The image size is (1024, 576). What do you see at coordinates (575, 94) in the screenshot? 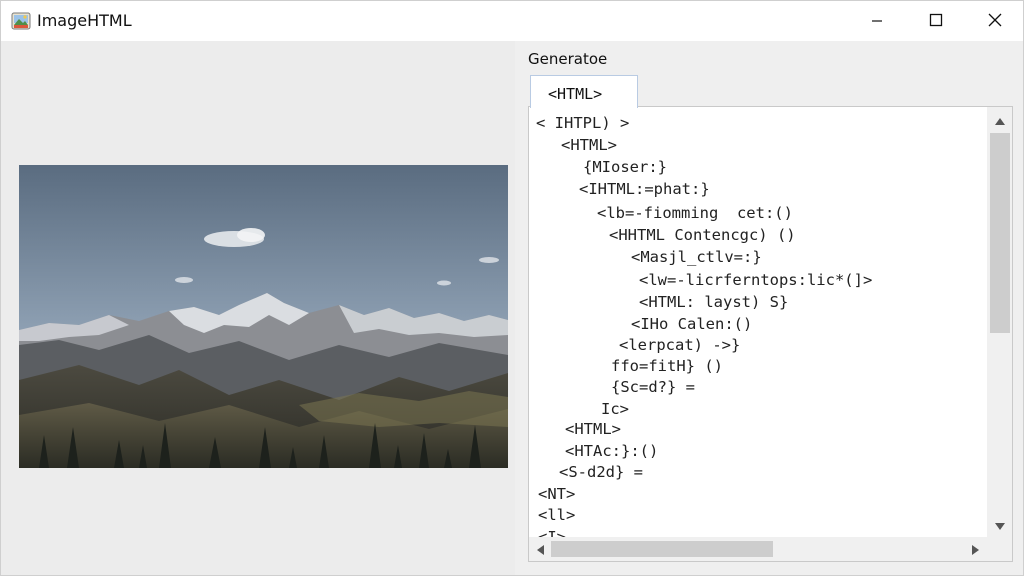
I see `tab-label: <HTML>` at bounding box center [575, 94].